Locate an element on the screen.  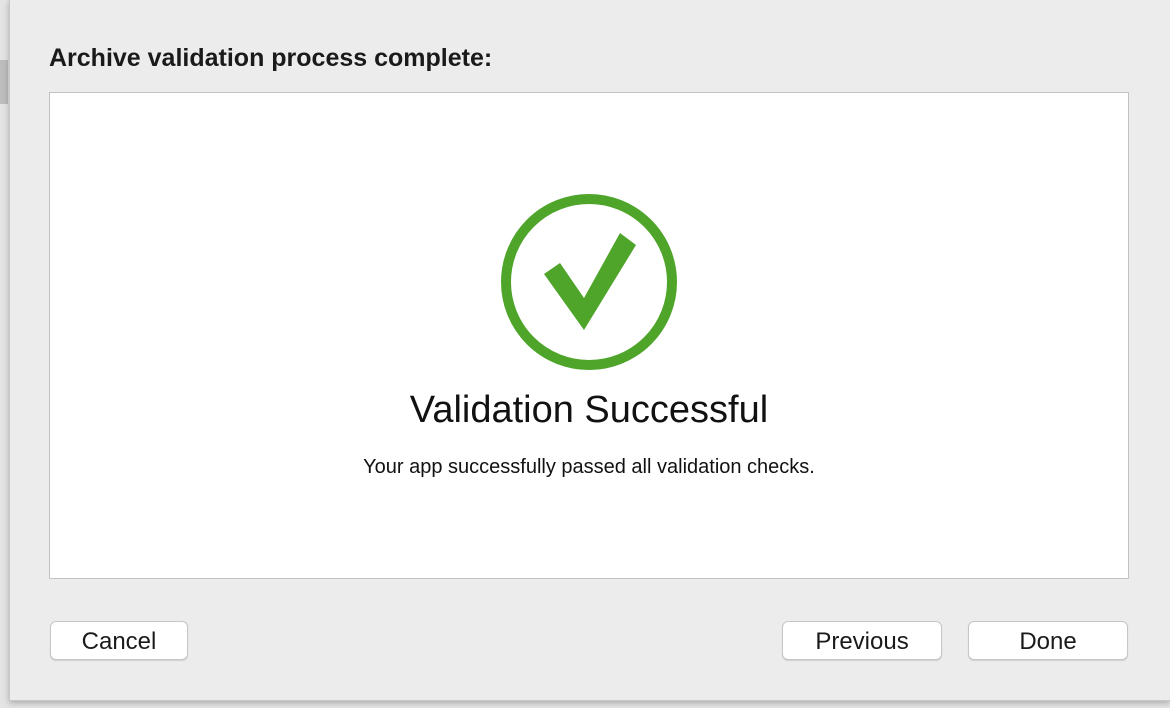
cancel-button: Cancel is located at coordinates (119, 640).